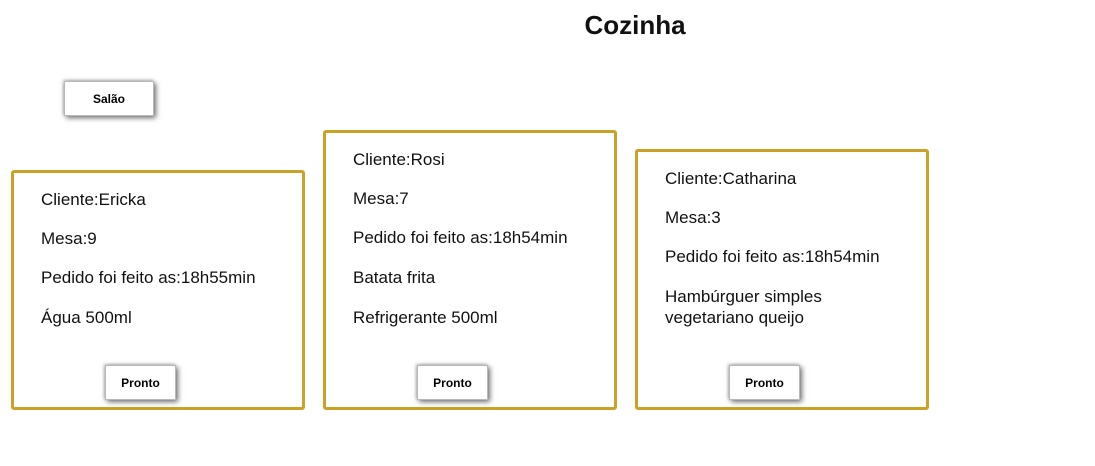 The width and height of the screenshot is (1095, 466). Describe the element at coordinates (69, 238) in the screenshot. I see `order-table: Mesa:9` at that location.